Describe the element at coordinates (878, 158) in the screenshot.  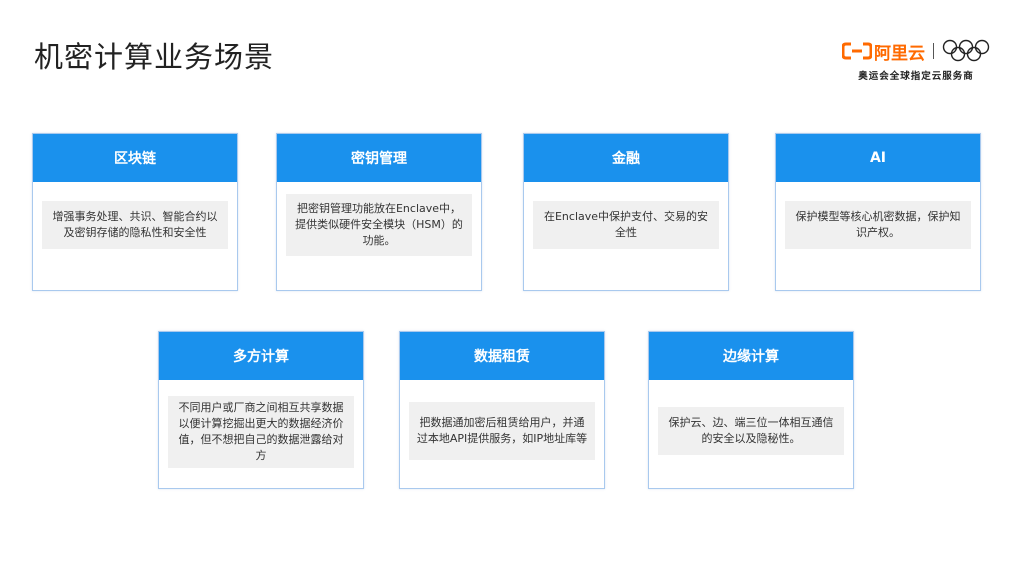
I see `card-title: AI` at that location.